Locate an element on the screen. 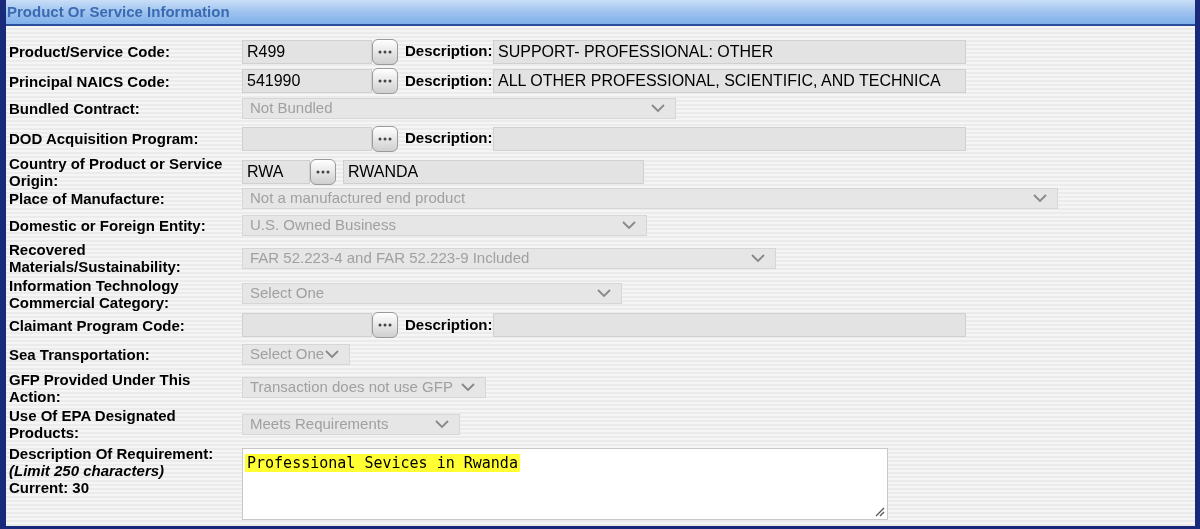  field-label: Principal NAICS Code: is located at coordinates (90, 81).